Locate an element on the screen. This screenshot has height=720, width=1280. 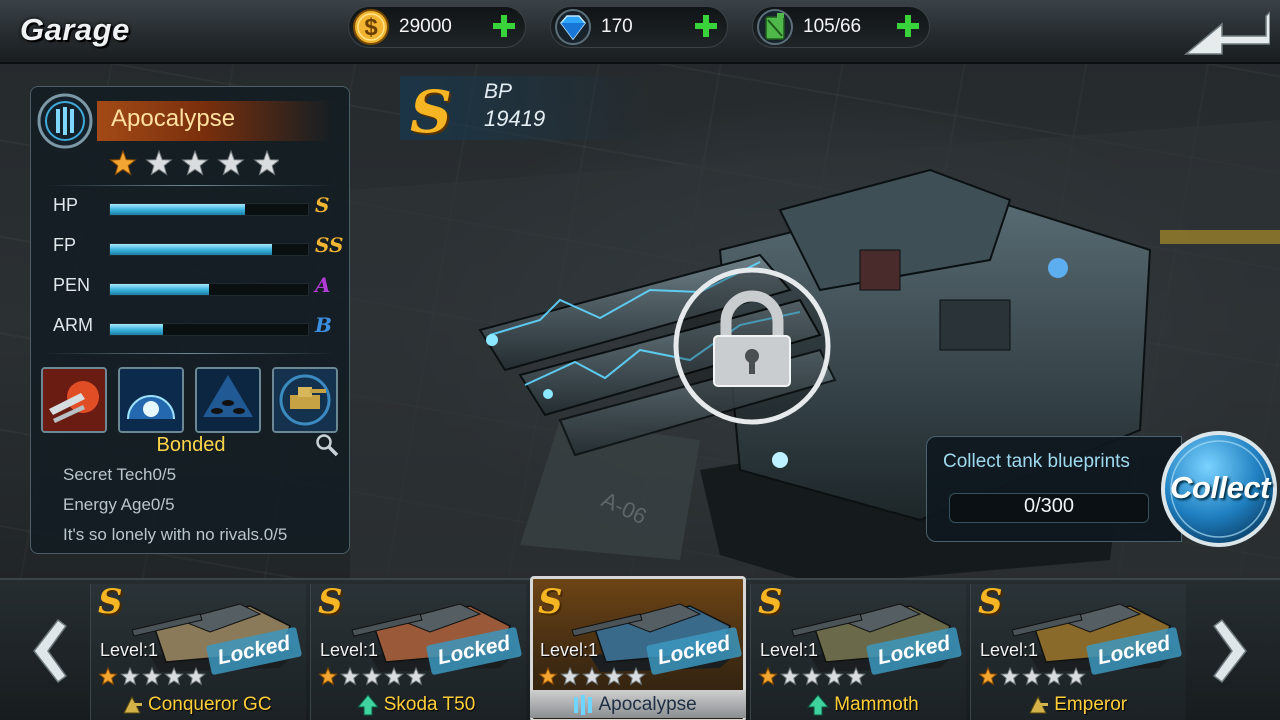
card-tank-name: Apocalypse is located at coordinates (647, 704).